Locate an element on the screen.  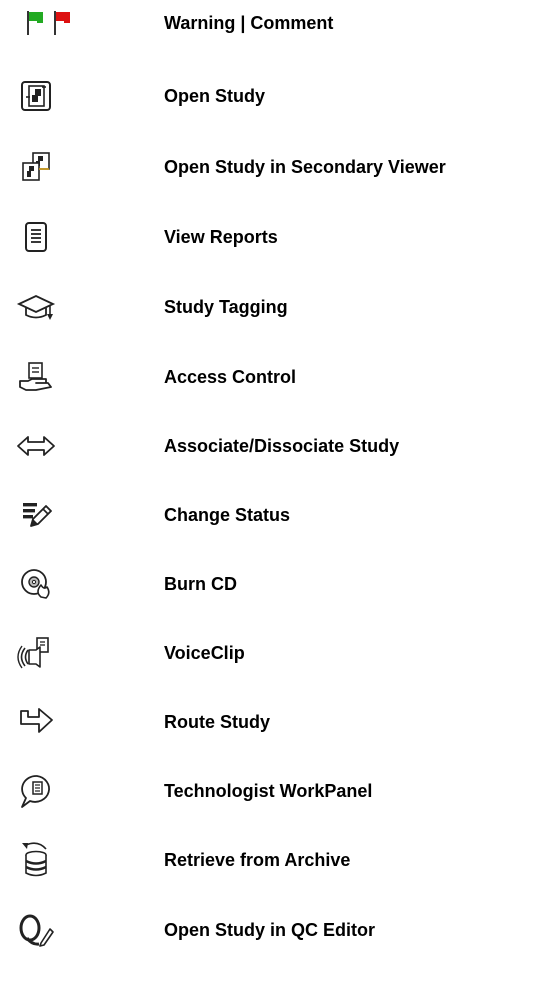
legend-row-warning-comment: Warning | Comment is located at coordinates (272, 25).